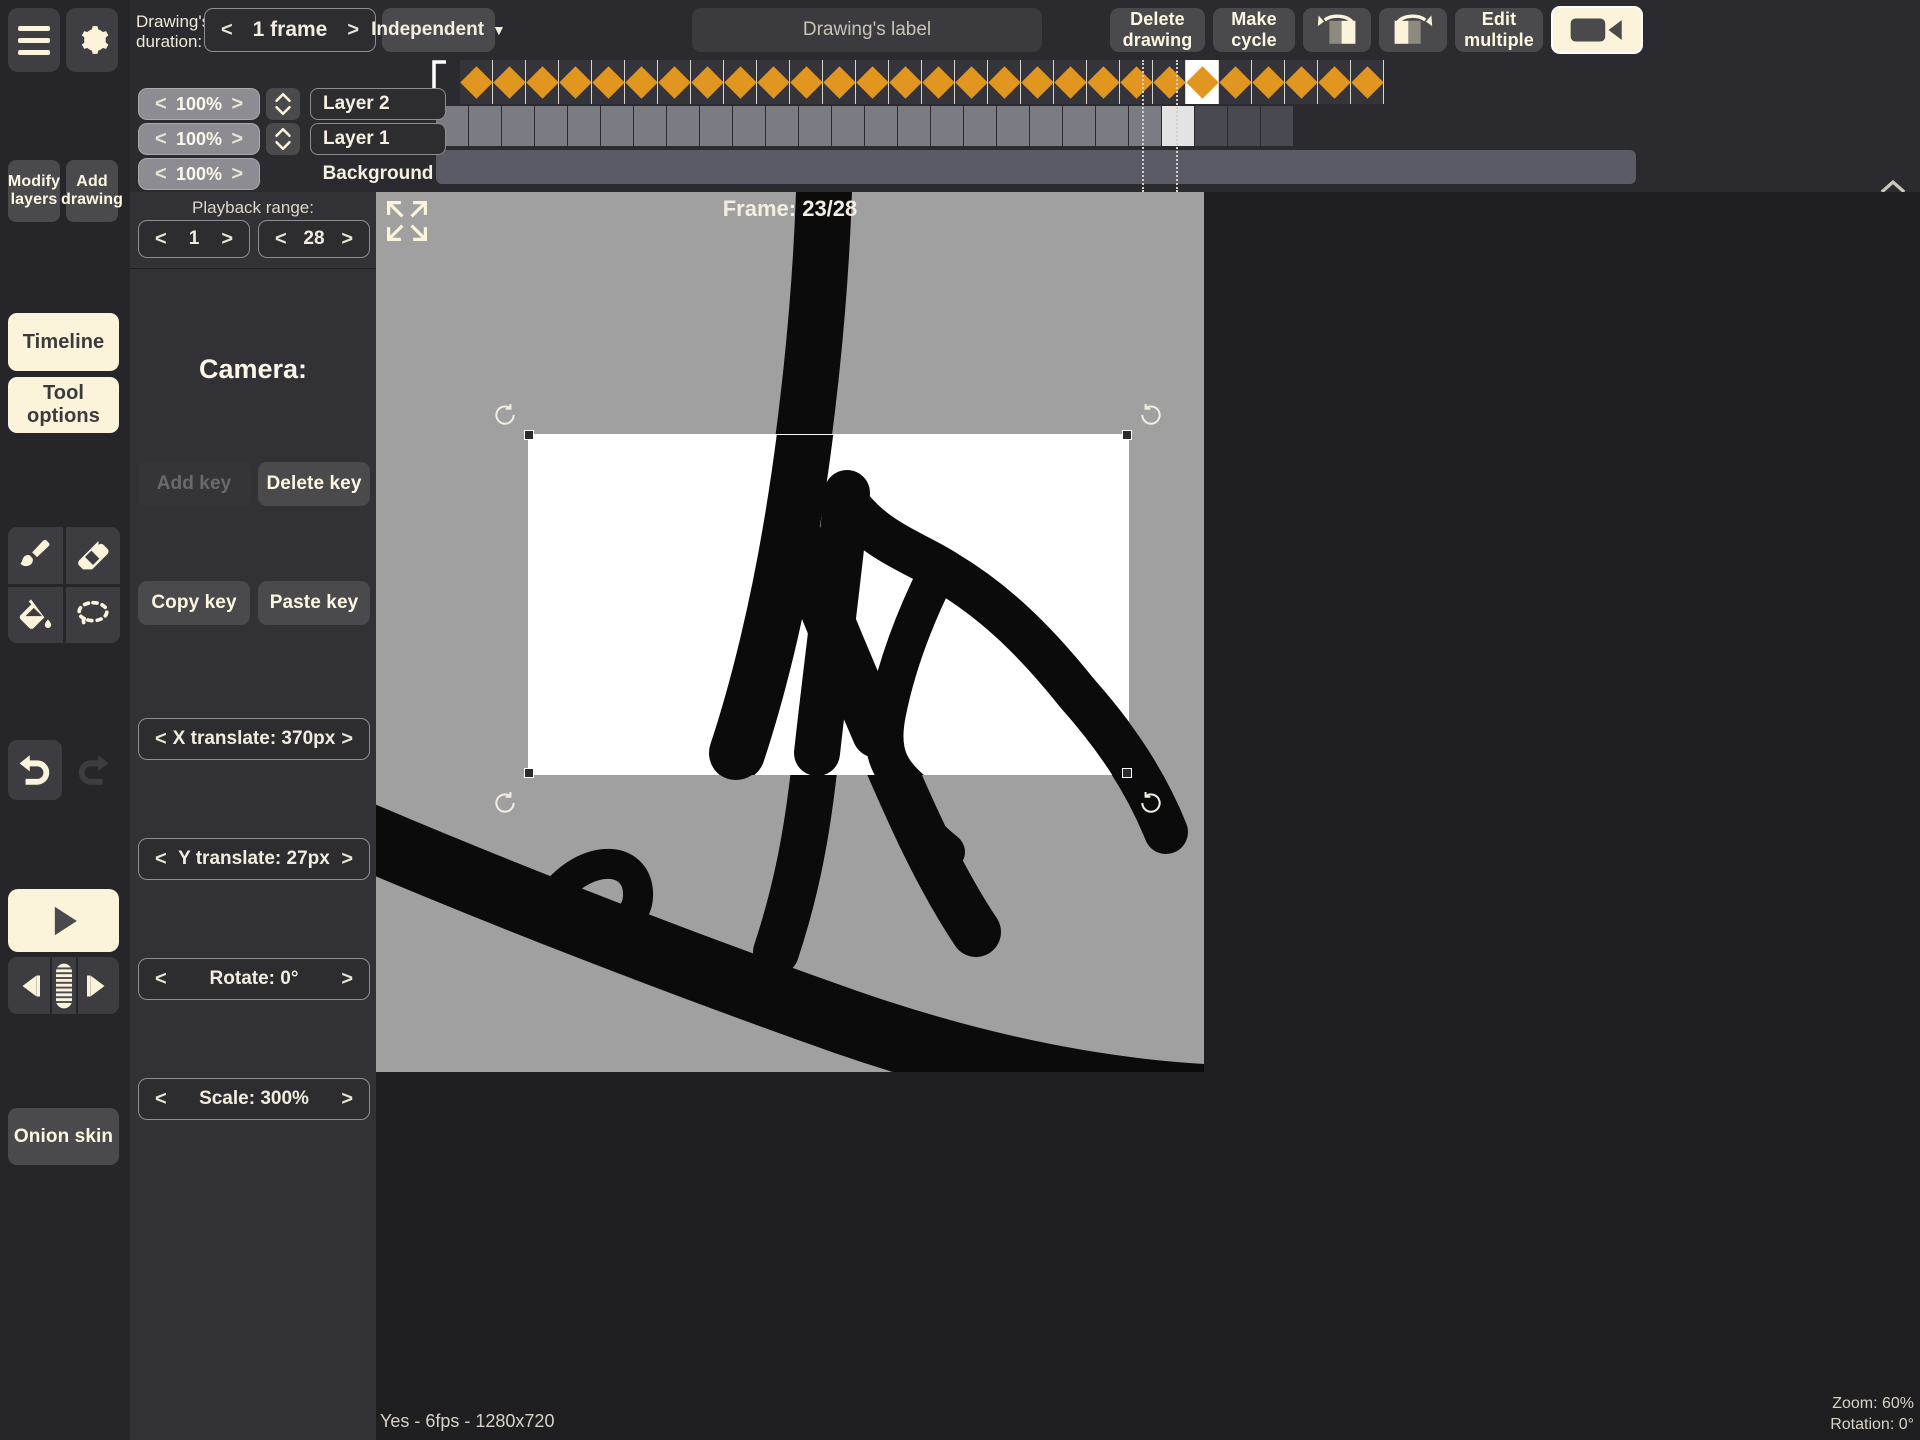 The image size is (1920, 1440). What do you see at coordinates (1254, 30) in the screenshot?
I see `make-cycle-button: Make cycle` at bounding box center [1254, 30].